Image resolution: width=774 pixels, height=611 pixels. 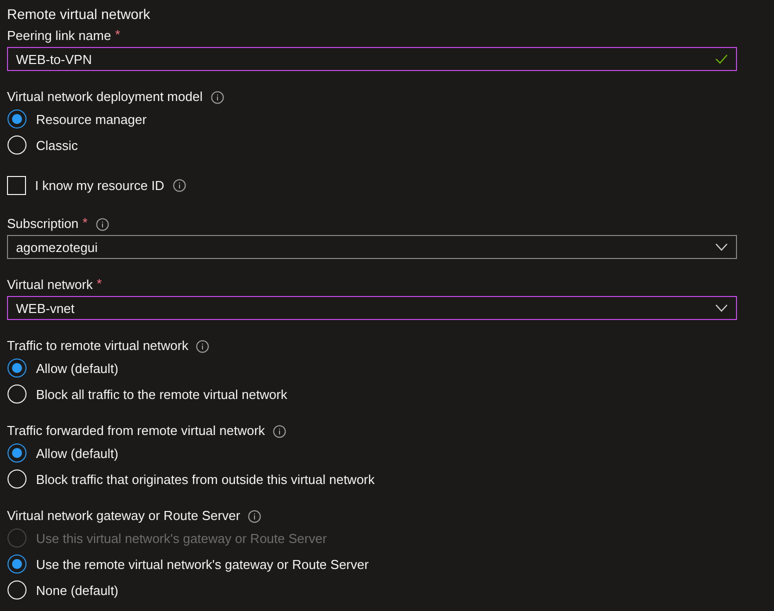 What do you see at coordinates (202, 564) in the screenshot?
I see `radio-label: Use the remote virtual network's gateway or Route Server` at bounding box center [202, 564].